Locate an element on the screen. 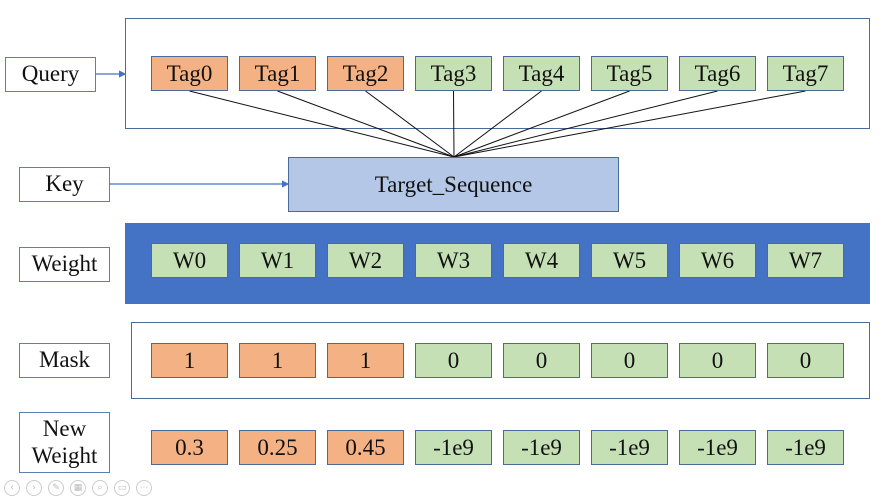 This screenshot has height=500, width=889. tag-box-text: Tag4 is located at coordinates (541, 73).